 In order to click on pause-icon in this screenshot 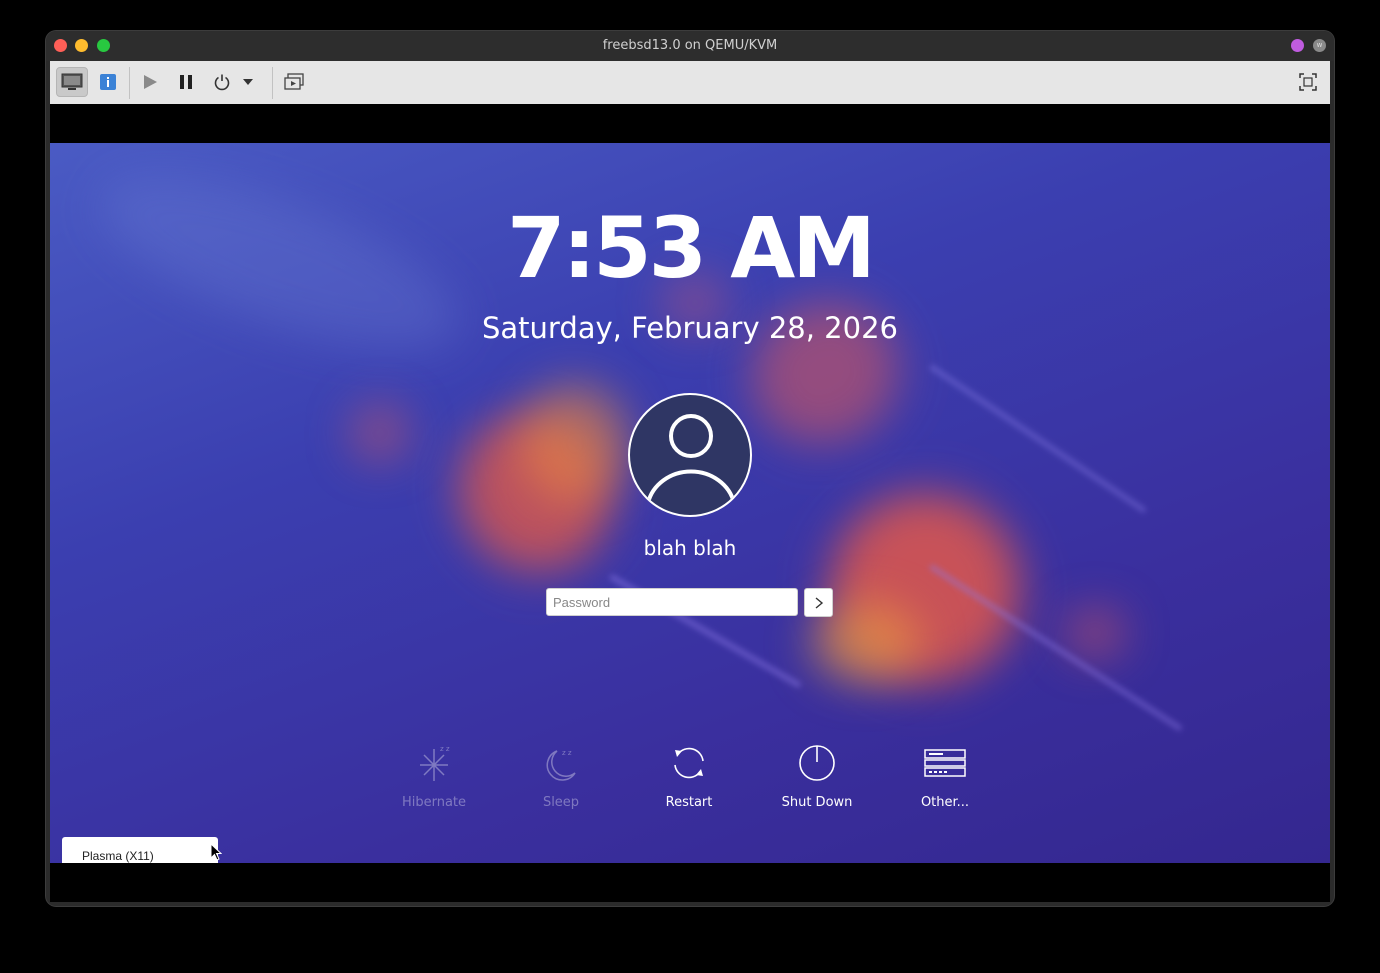, I will do `click(186, 82)`.